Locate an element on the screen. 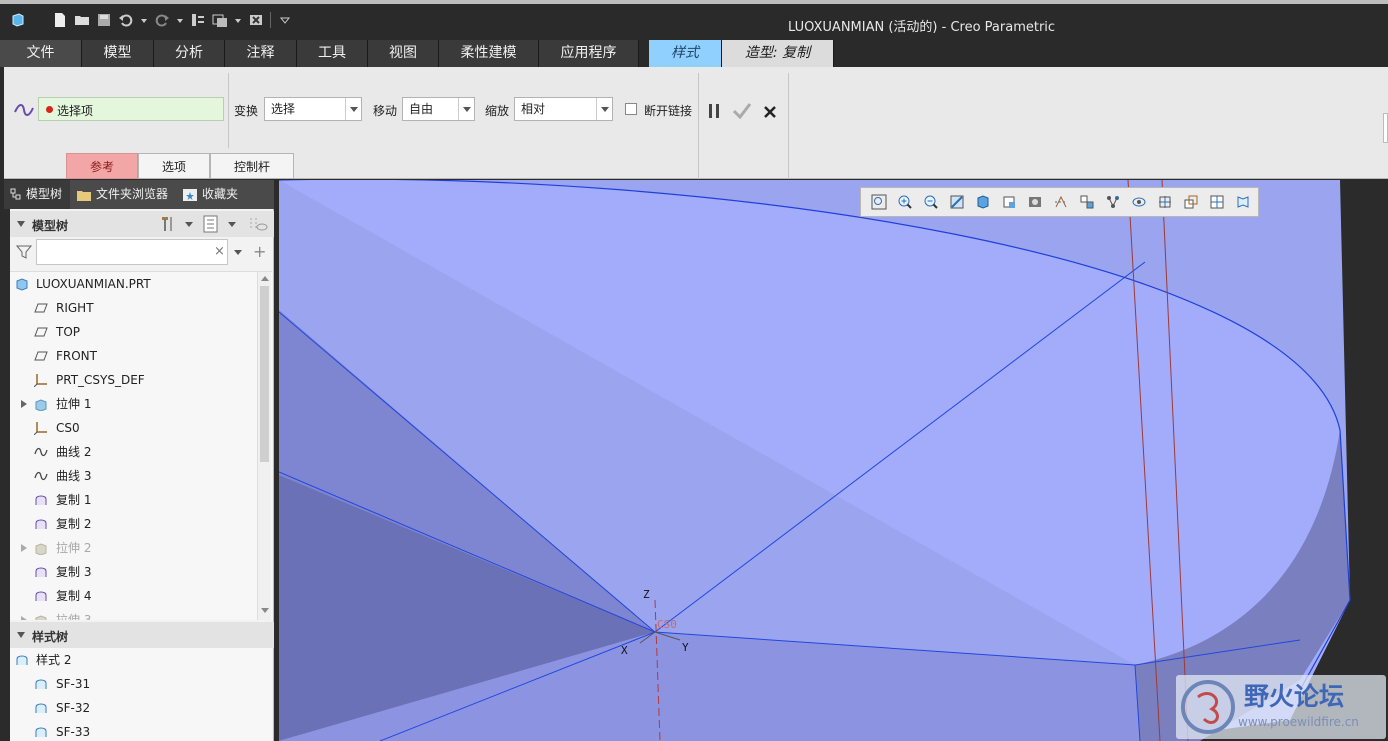 This screenshot has height=741, width=1388. separator is located at coordinates (228, 110).